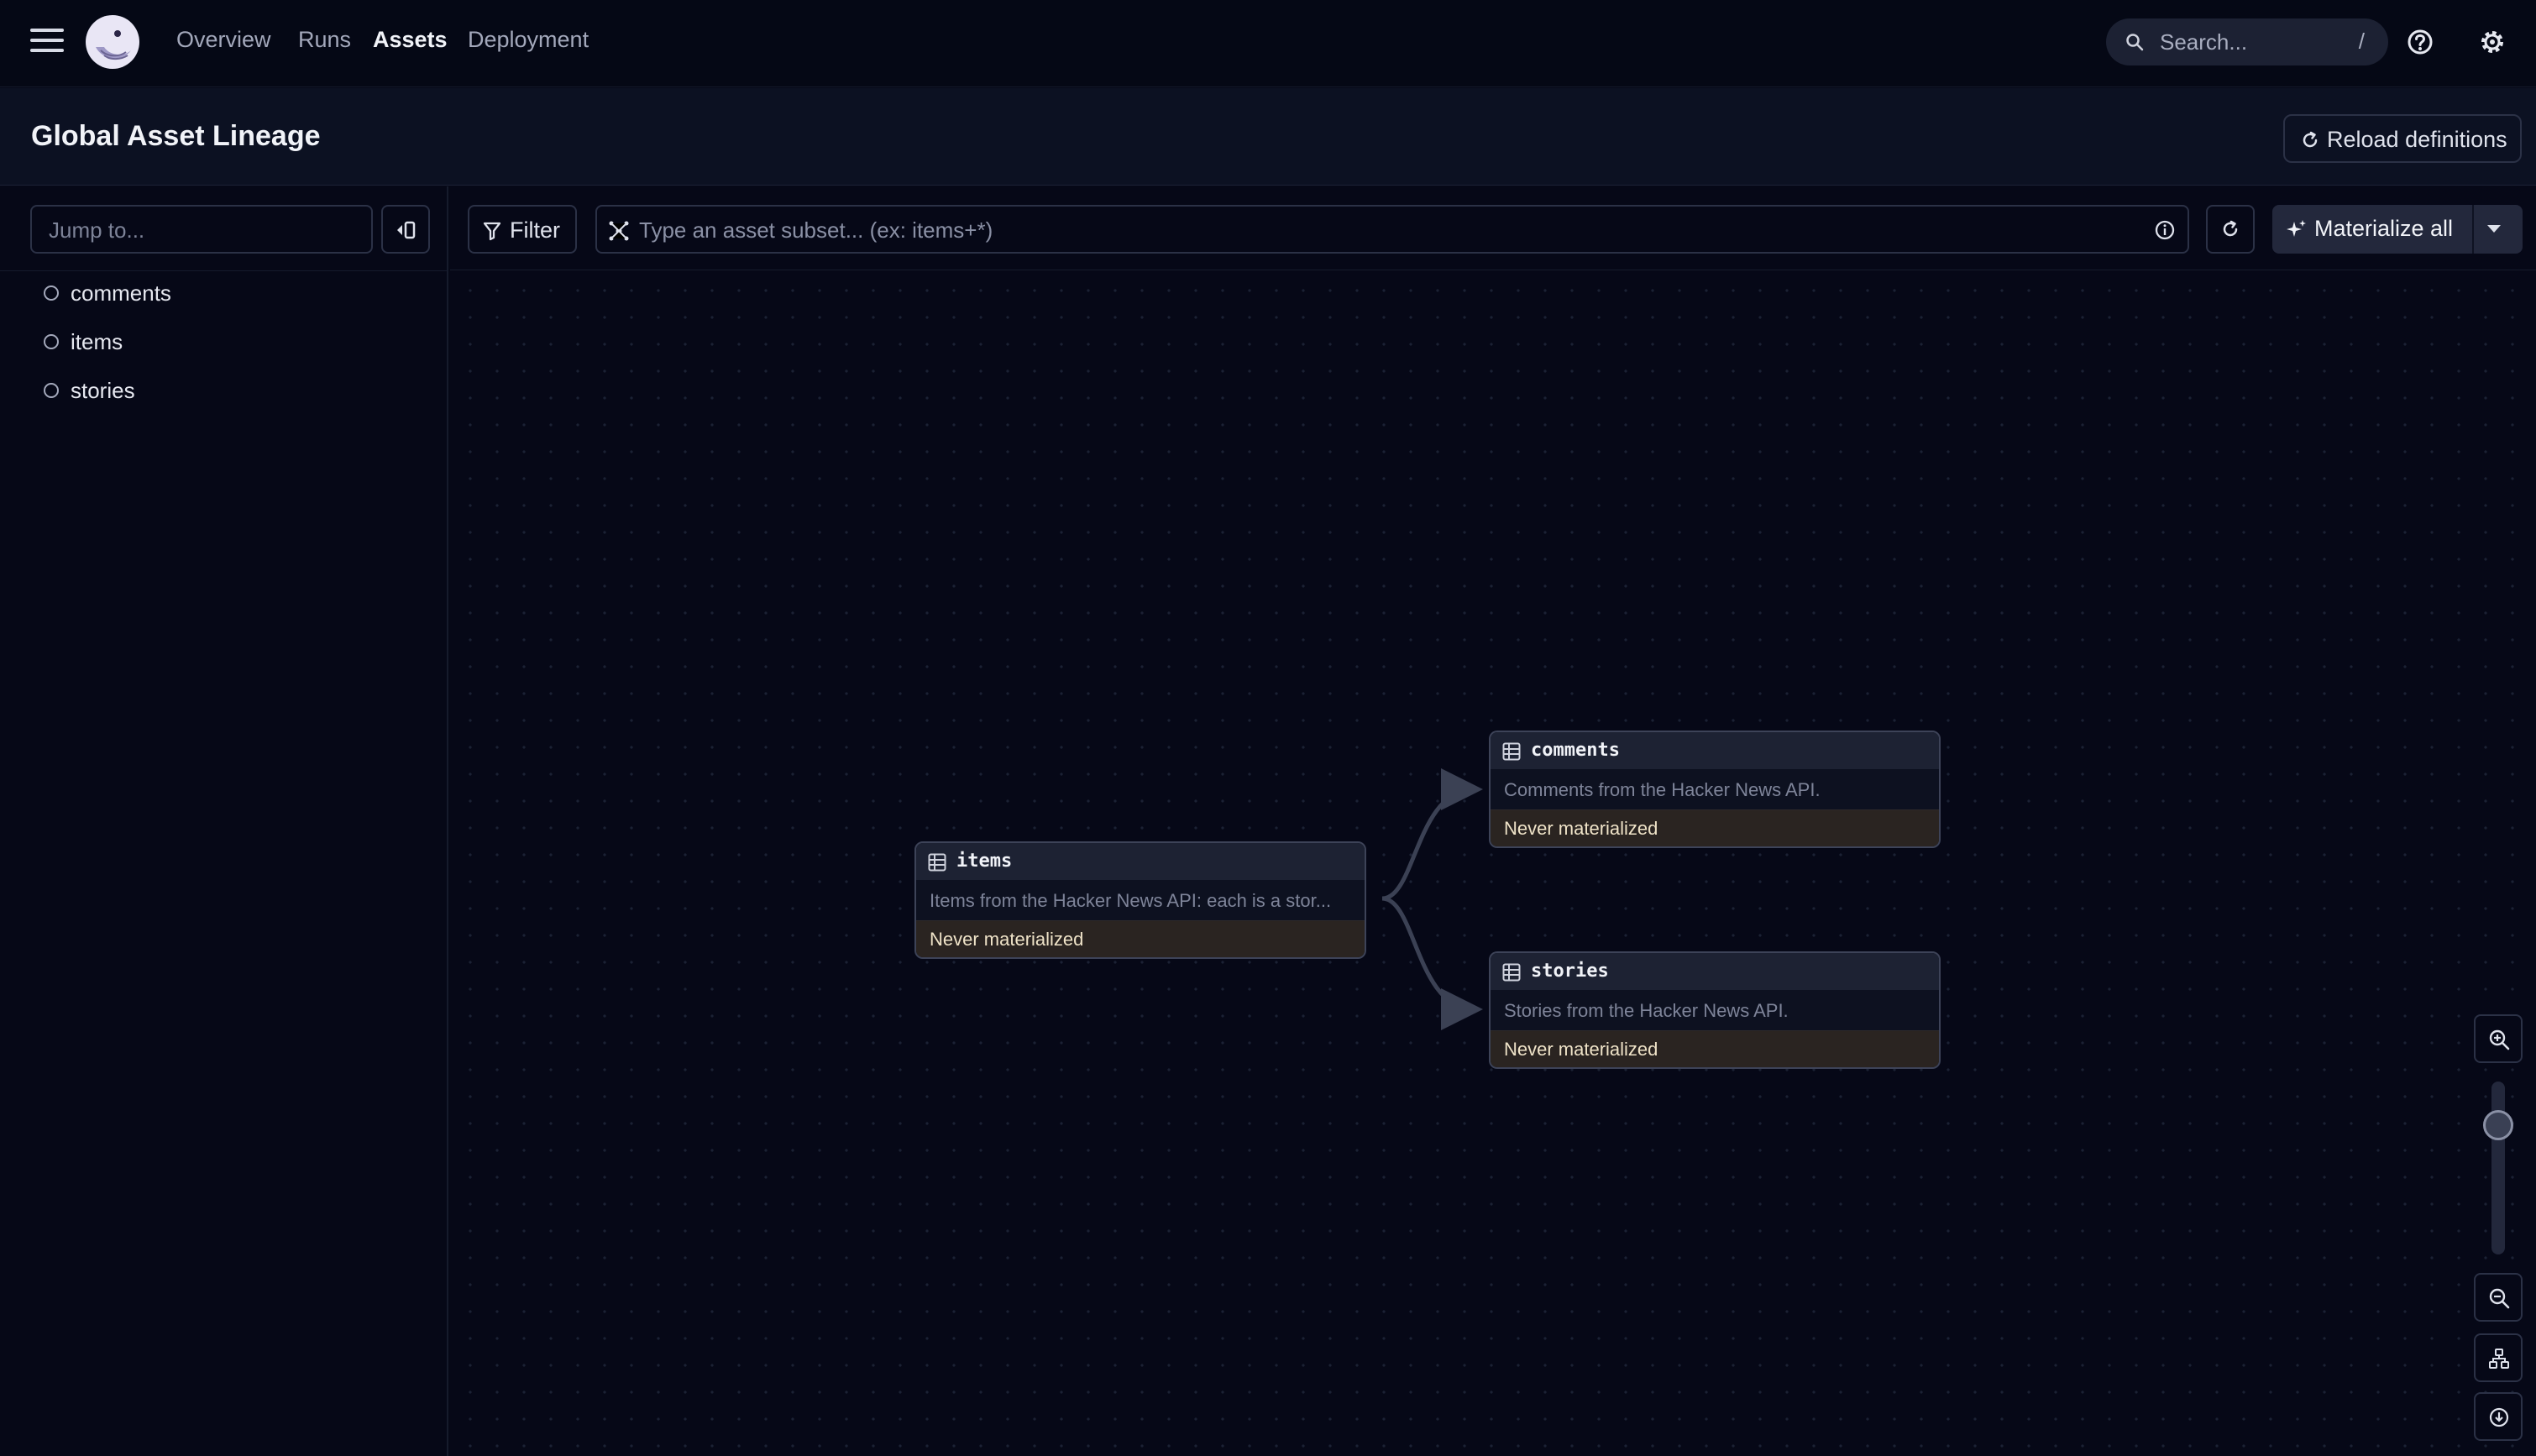 Image resolution: width=2536 pixels, height=1456 pixels. I want to click on page-title: Global Asset Lineage, so click(176, 136).